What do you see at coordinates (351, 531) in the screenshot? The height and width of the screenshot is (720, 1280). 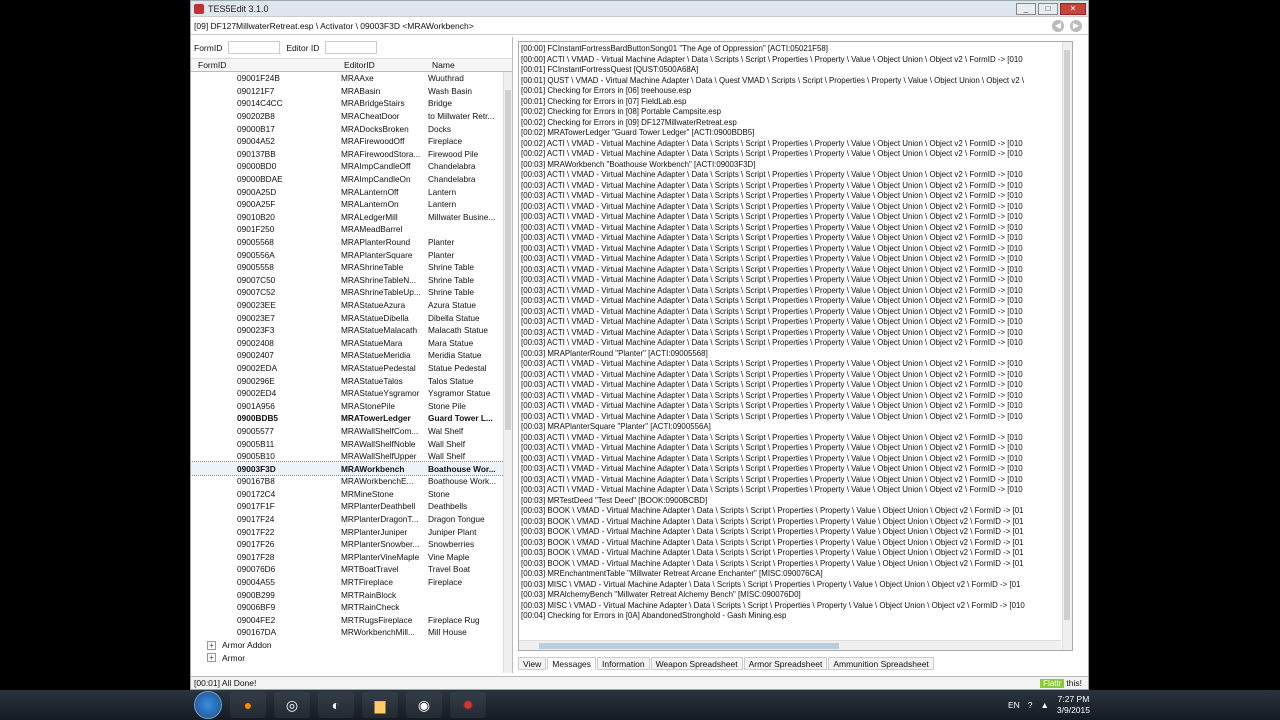 I see `record-row: 09017F22 MRPlanterJuniper Juniper Plant` at bounding box center [351, 531].